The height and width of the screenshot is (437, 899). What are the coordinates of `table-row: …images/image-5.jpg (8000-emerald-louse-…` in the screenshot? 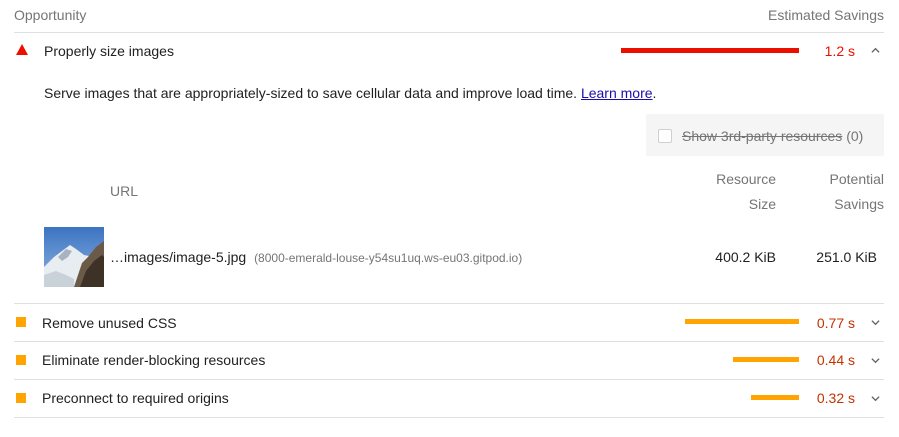 It's located at (449, 257).